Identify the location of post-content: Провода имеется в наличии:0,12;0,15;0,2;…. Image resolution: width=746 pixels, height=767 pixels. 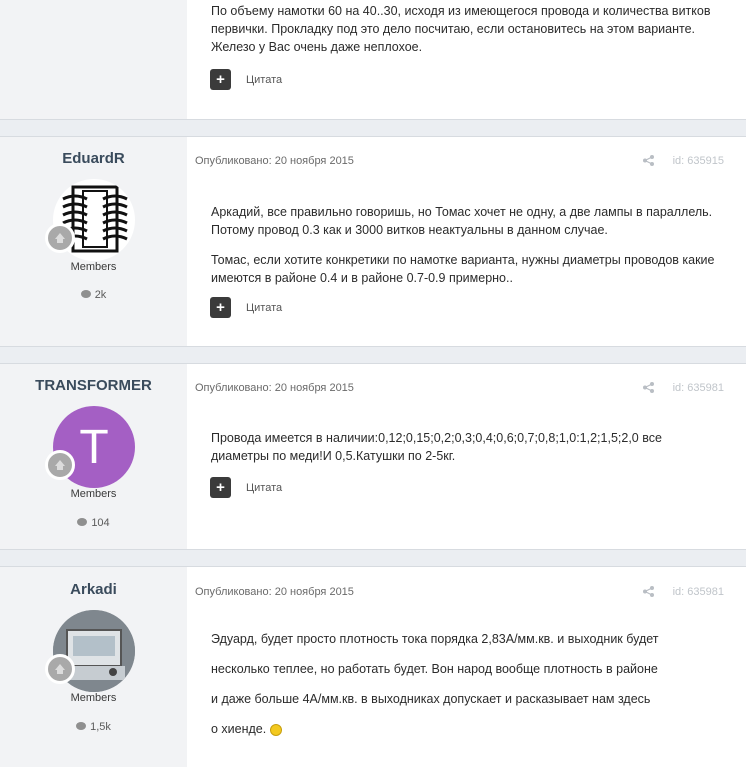
(463, 453).